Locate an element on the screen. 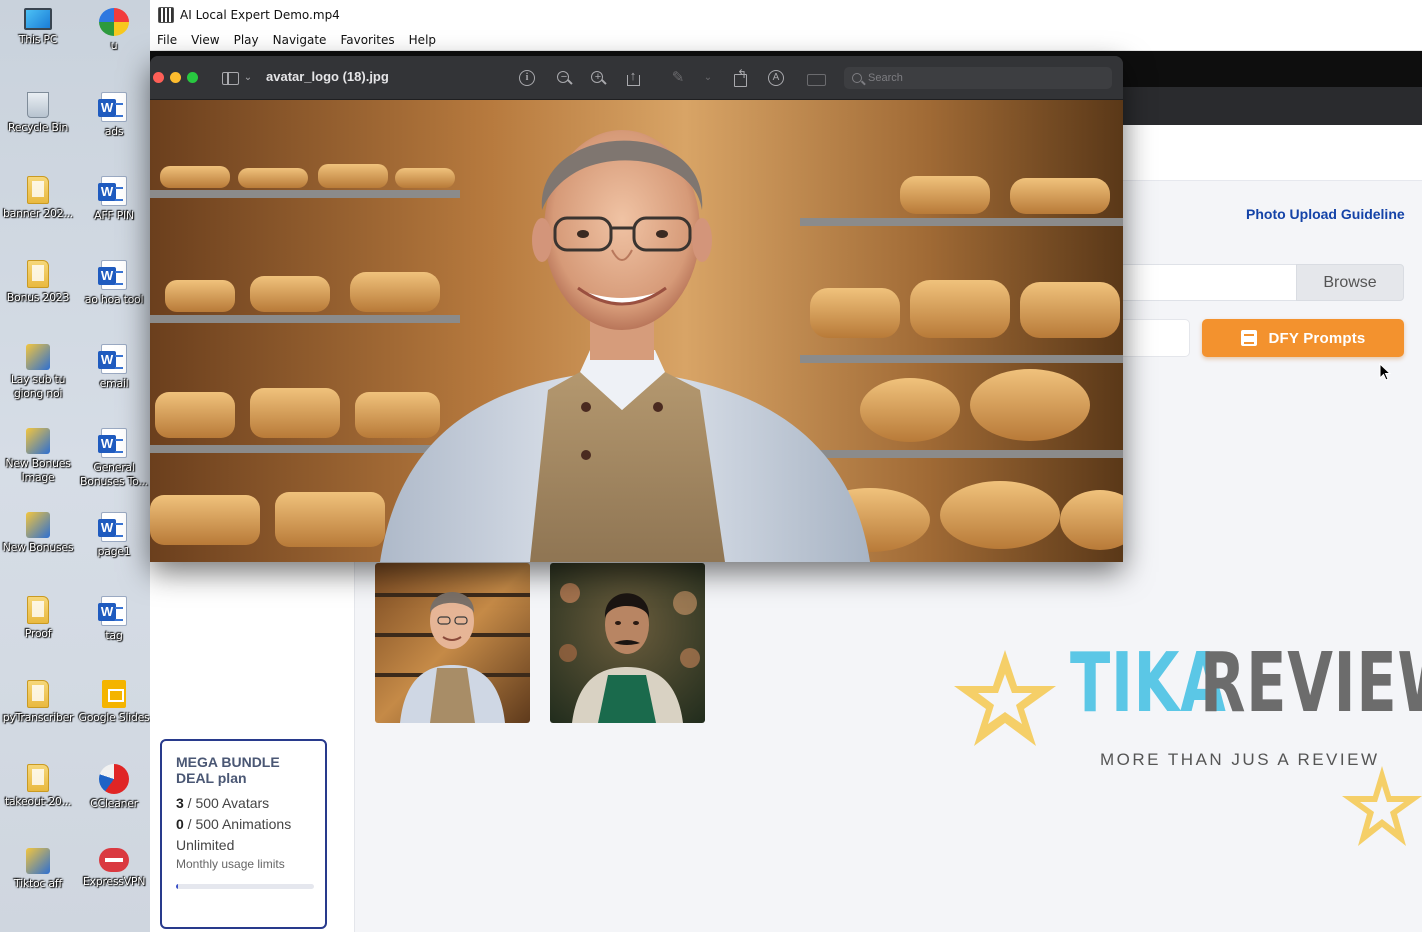  desktop-icon-label: CCleaner is located at coordinates (114, 803).